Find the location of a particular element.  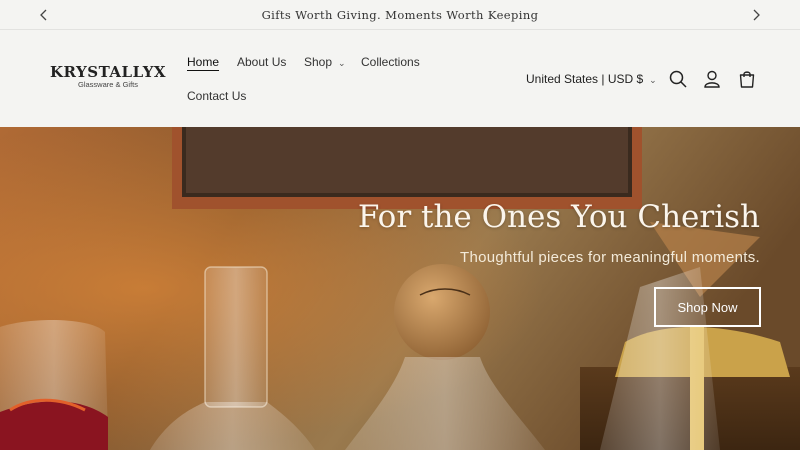

cart-icon is located at coordinates (747, 79).